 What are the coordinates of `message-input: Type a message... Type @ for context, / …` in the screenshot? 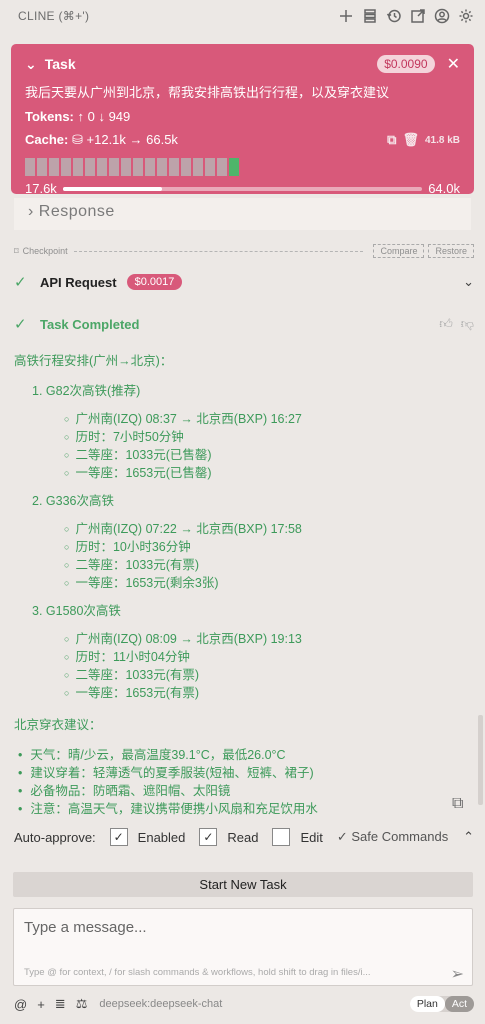 It's located at (243, 947).